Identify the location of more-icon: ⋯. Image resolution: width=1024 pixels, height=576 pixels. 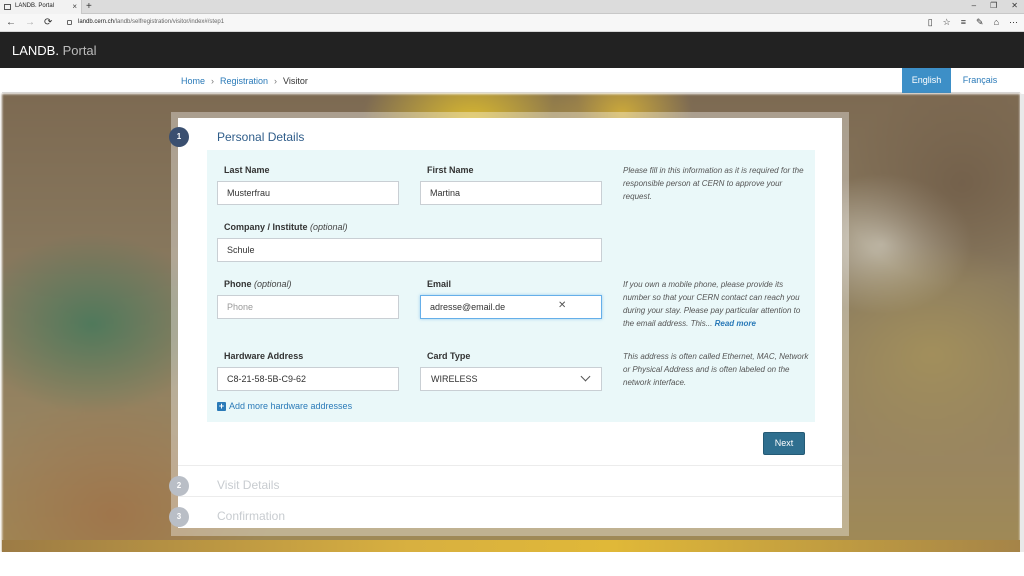
(1013, 22).